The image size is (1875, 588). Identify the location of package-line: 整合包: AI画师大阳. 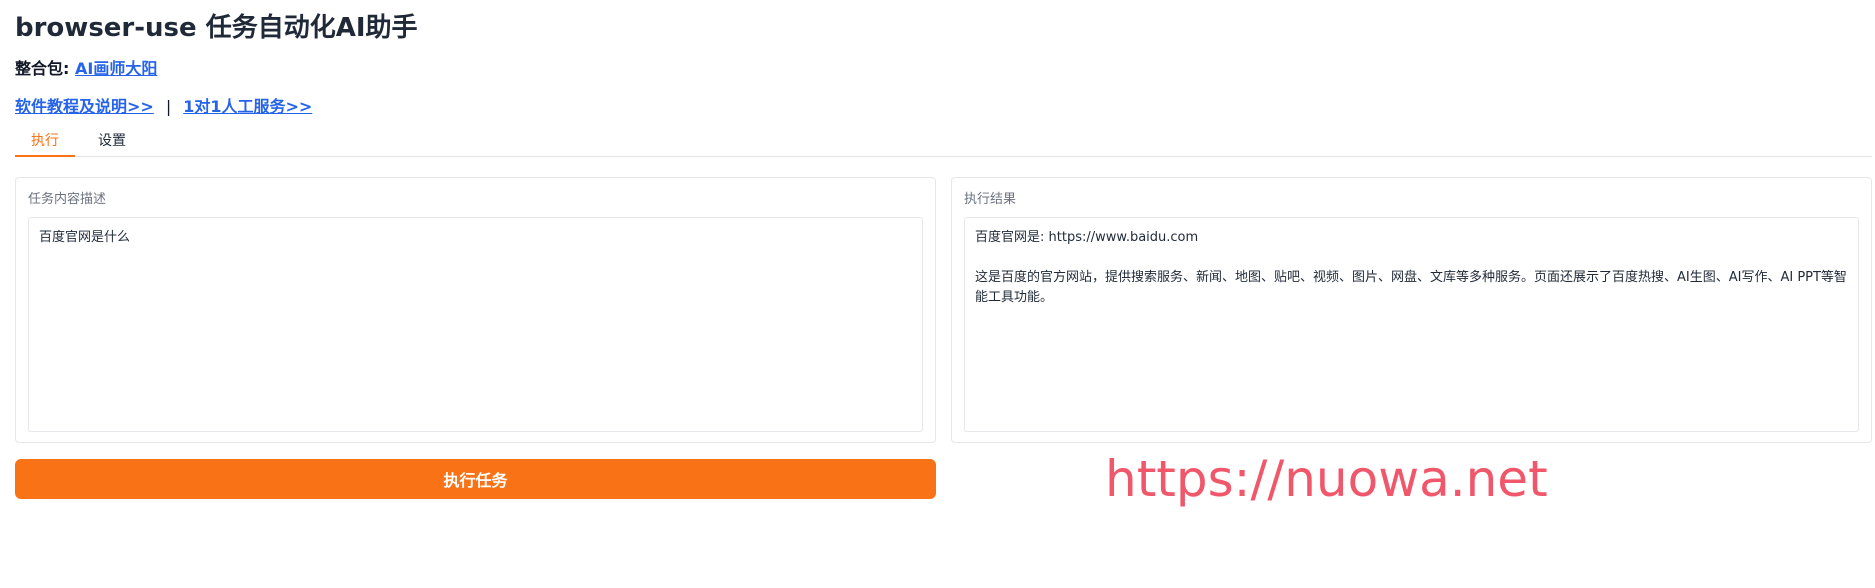
(86, 67).